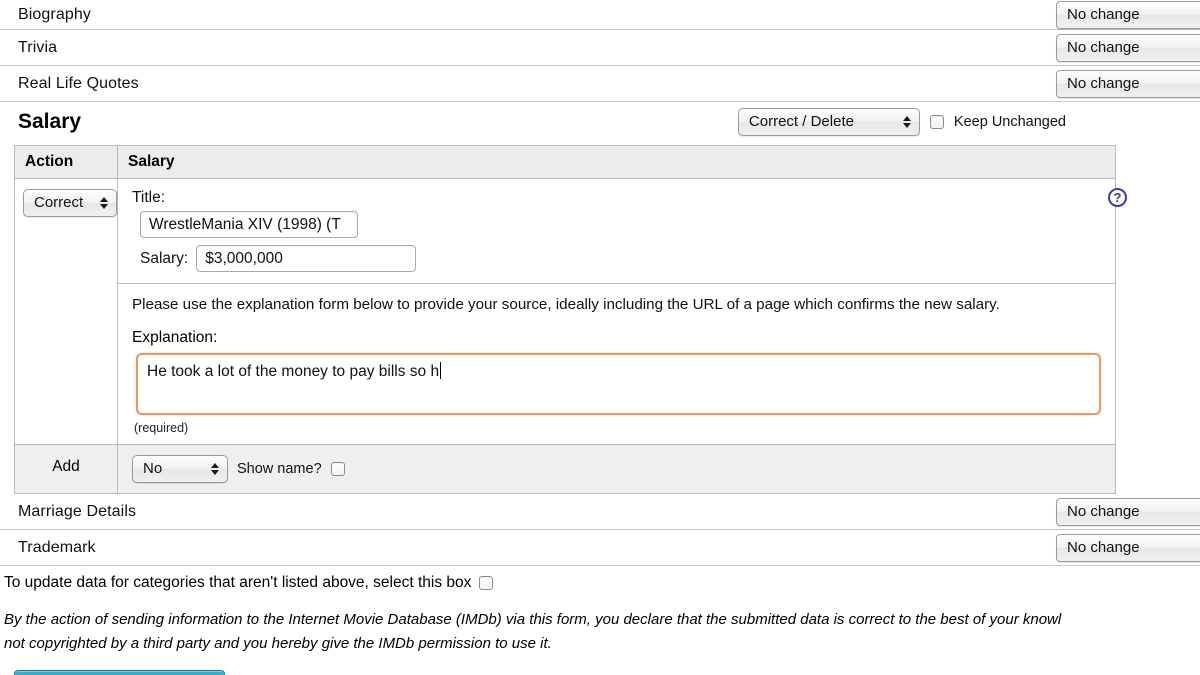 Image resolution: width=1200 pixels, height=675 pixels. What do you see at coordinates (337, 469) in the screenshot?
I see `show-name-checkbox` at bounding box center [337, 469].